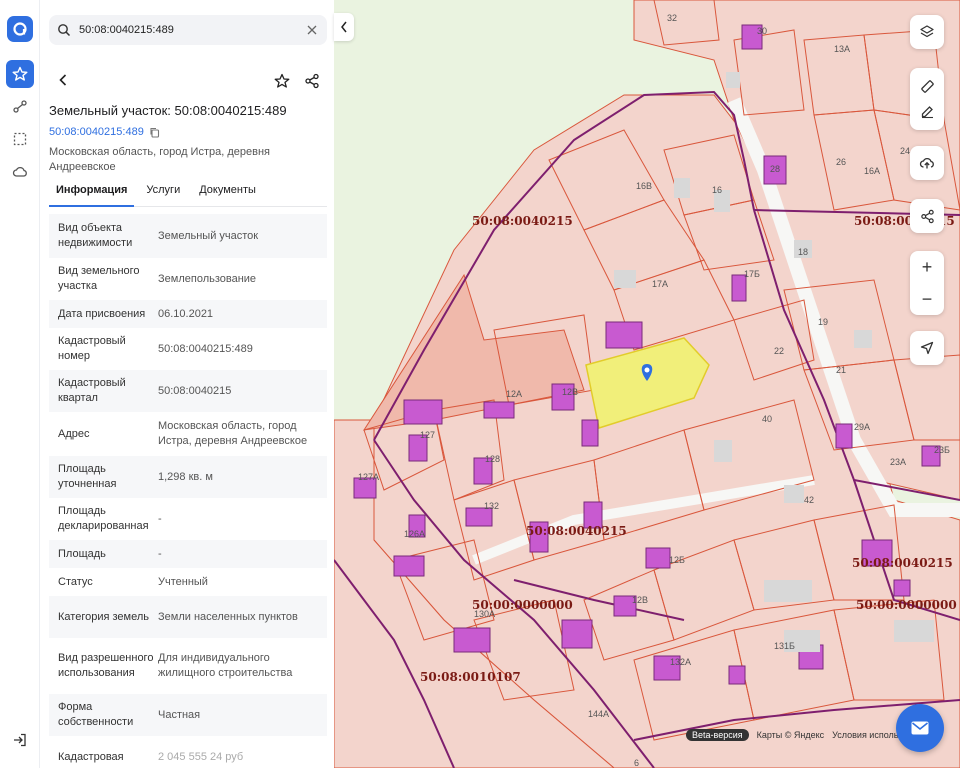 The image size is (960, 768). I want to click on favorite-button, so click(282, 81).